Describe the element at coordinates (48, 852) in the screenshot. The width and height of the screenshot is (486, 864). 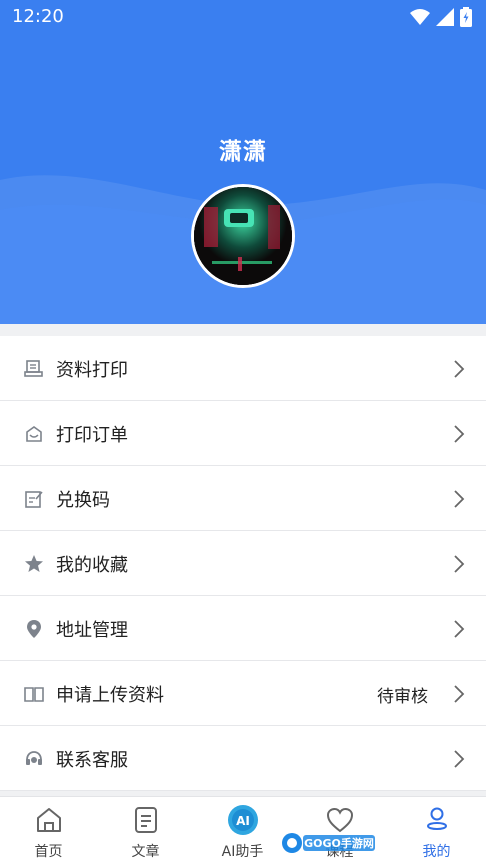
I see `tab-label: 首页` at that location.